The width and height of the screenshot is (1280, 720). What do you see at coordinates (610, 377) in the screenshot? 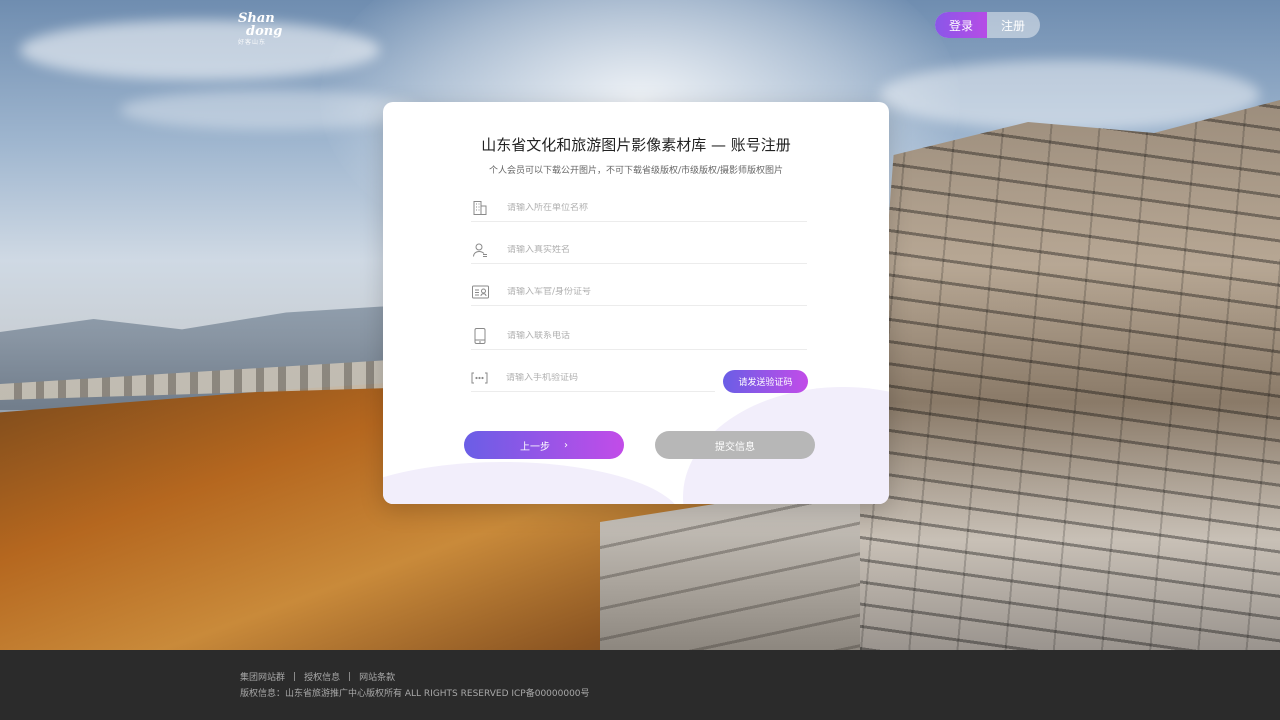
I see `sms-code-input` at bounding box center [610, 377].